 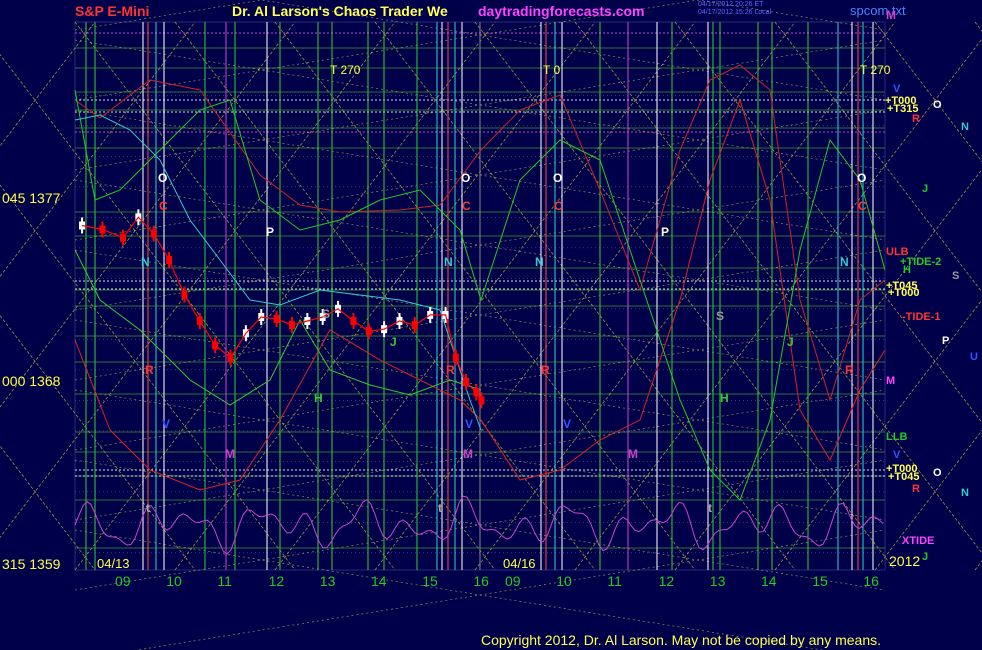 I want to click on data-file-name: spcom.txt, so click(x=878, y=10).